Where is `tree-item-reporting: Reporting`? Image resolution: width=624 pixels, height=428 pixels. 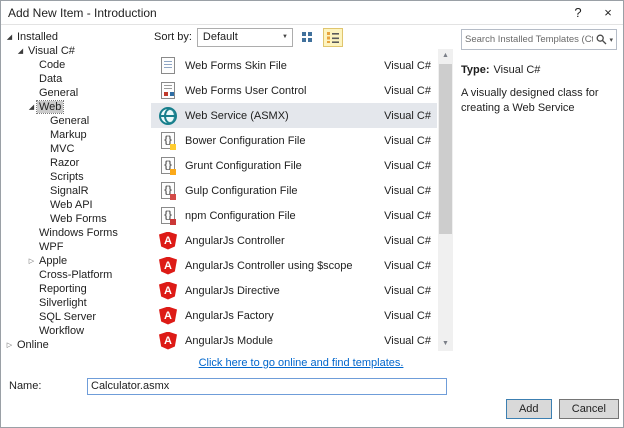
tree-item-reporting: Reporting is located at coordinates (75, 289).